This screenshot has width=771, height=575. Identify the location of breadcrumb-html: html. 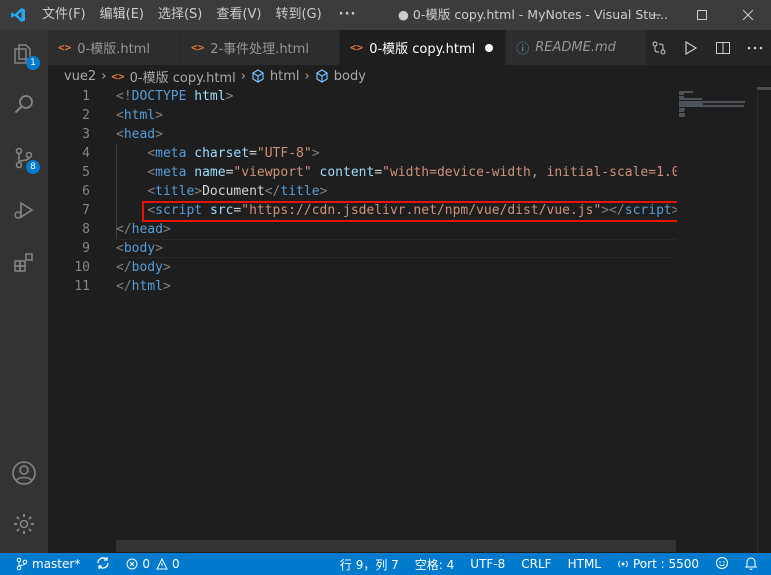
(285, 76).